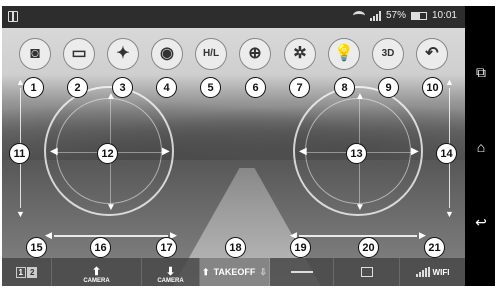 This screenshot has height=289, width=495. Describe the element at coordinates (210, 87) in the screenshot. I see `callout-5: 5` at that location.